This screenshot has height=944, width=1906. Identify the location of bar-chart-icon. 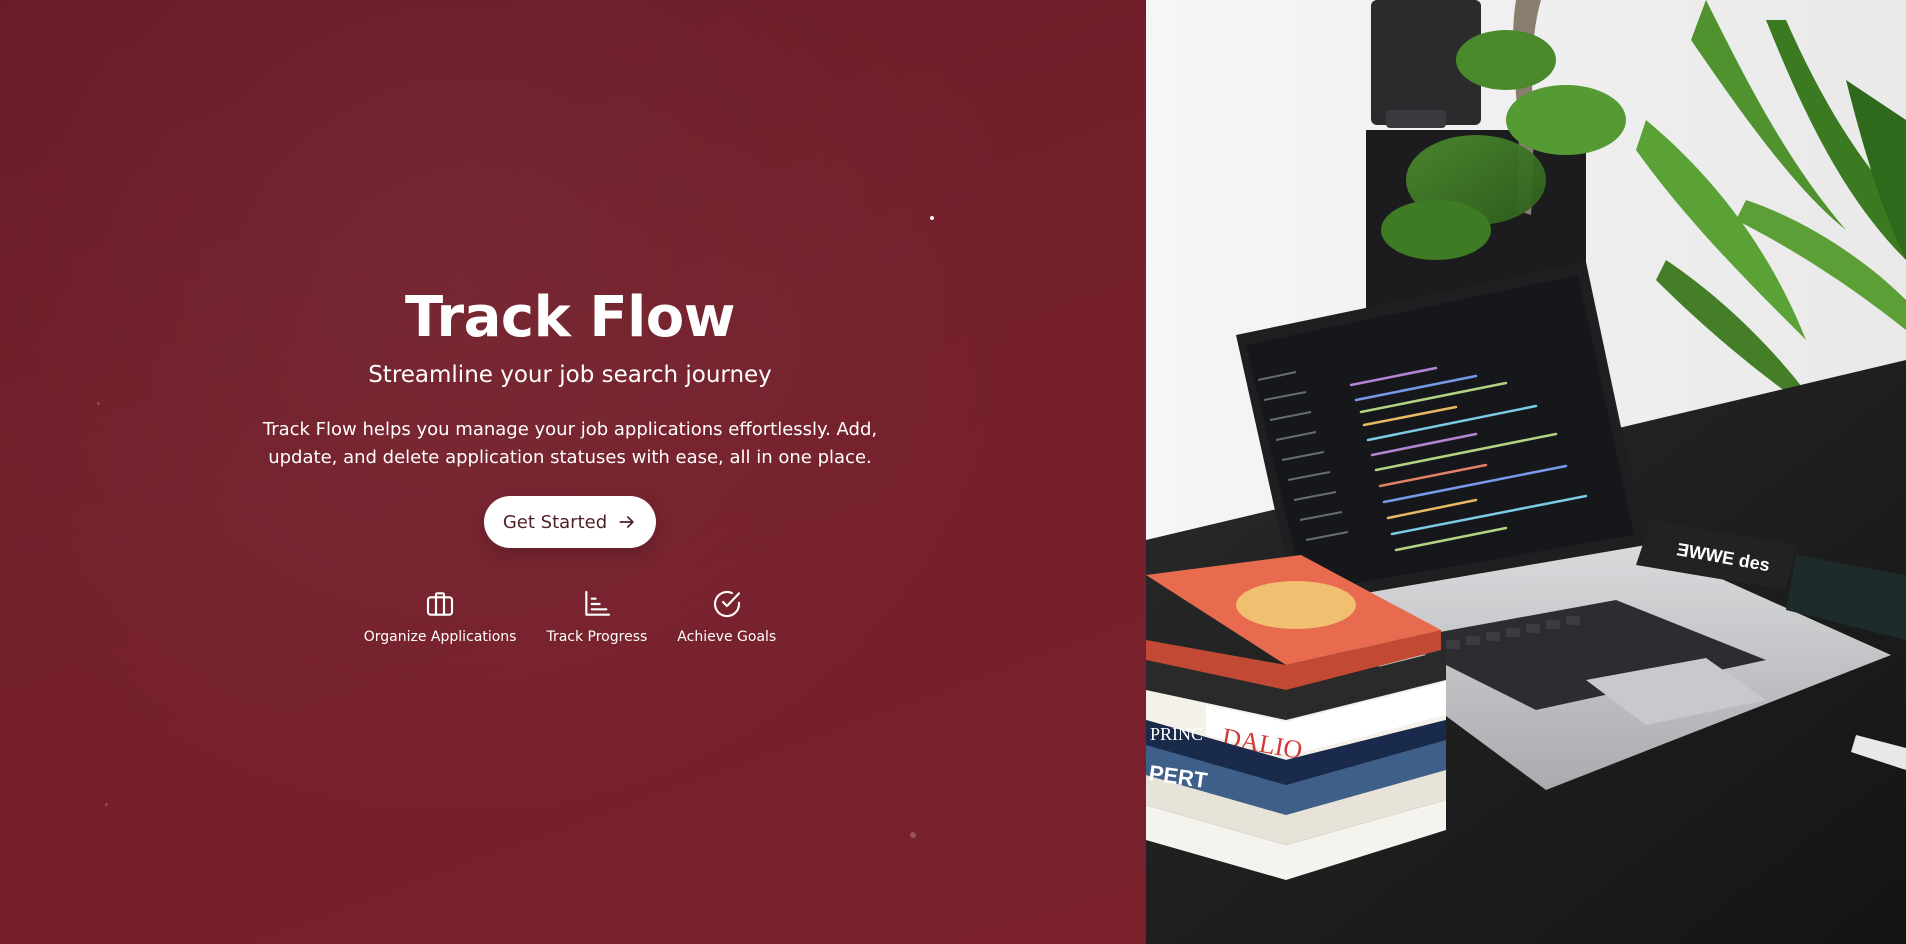
(597, 603).